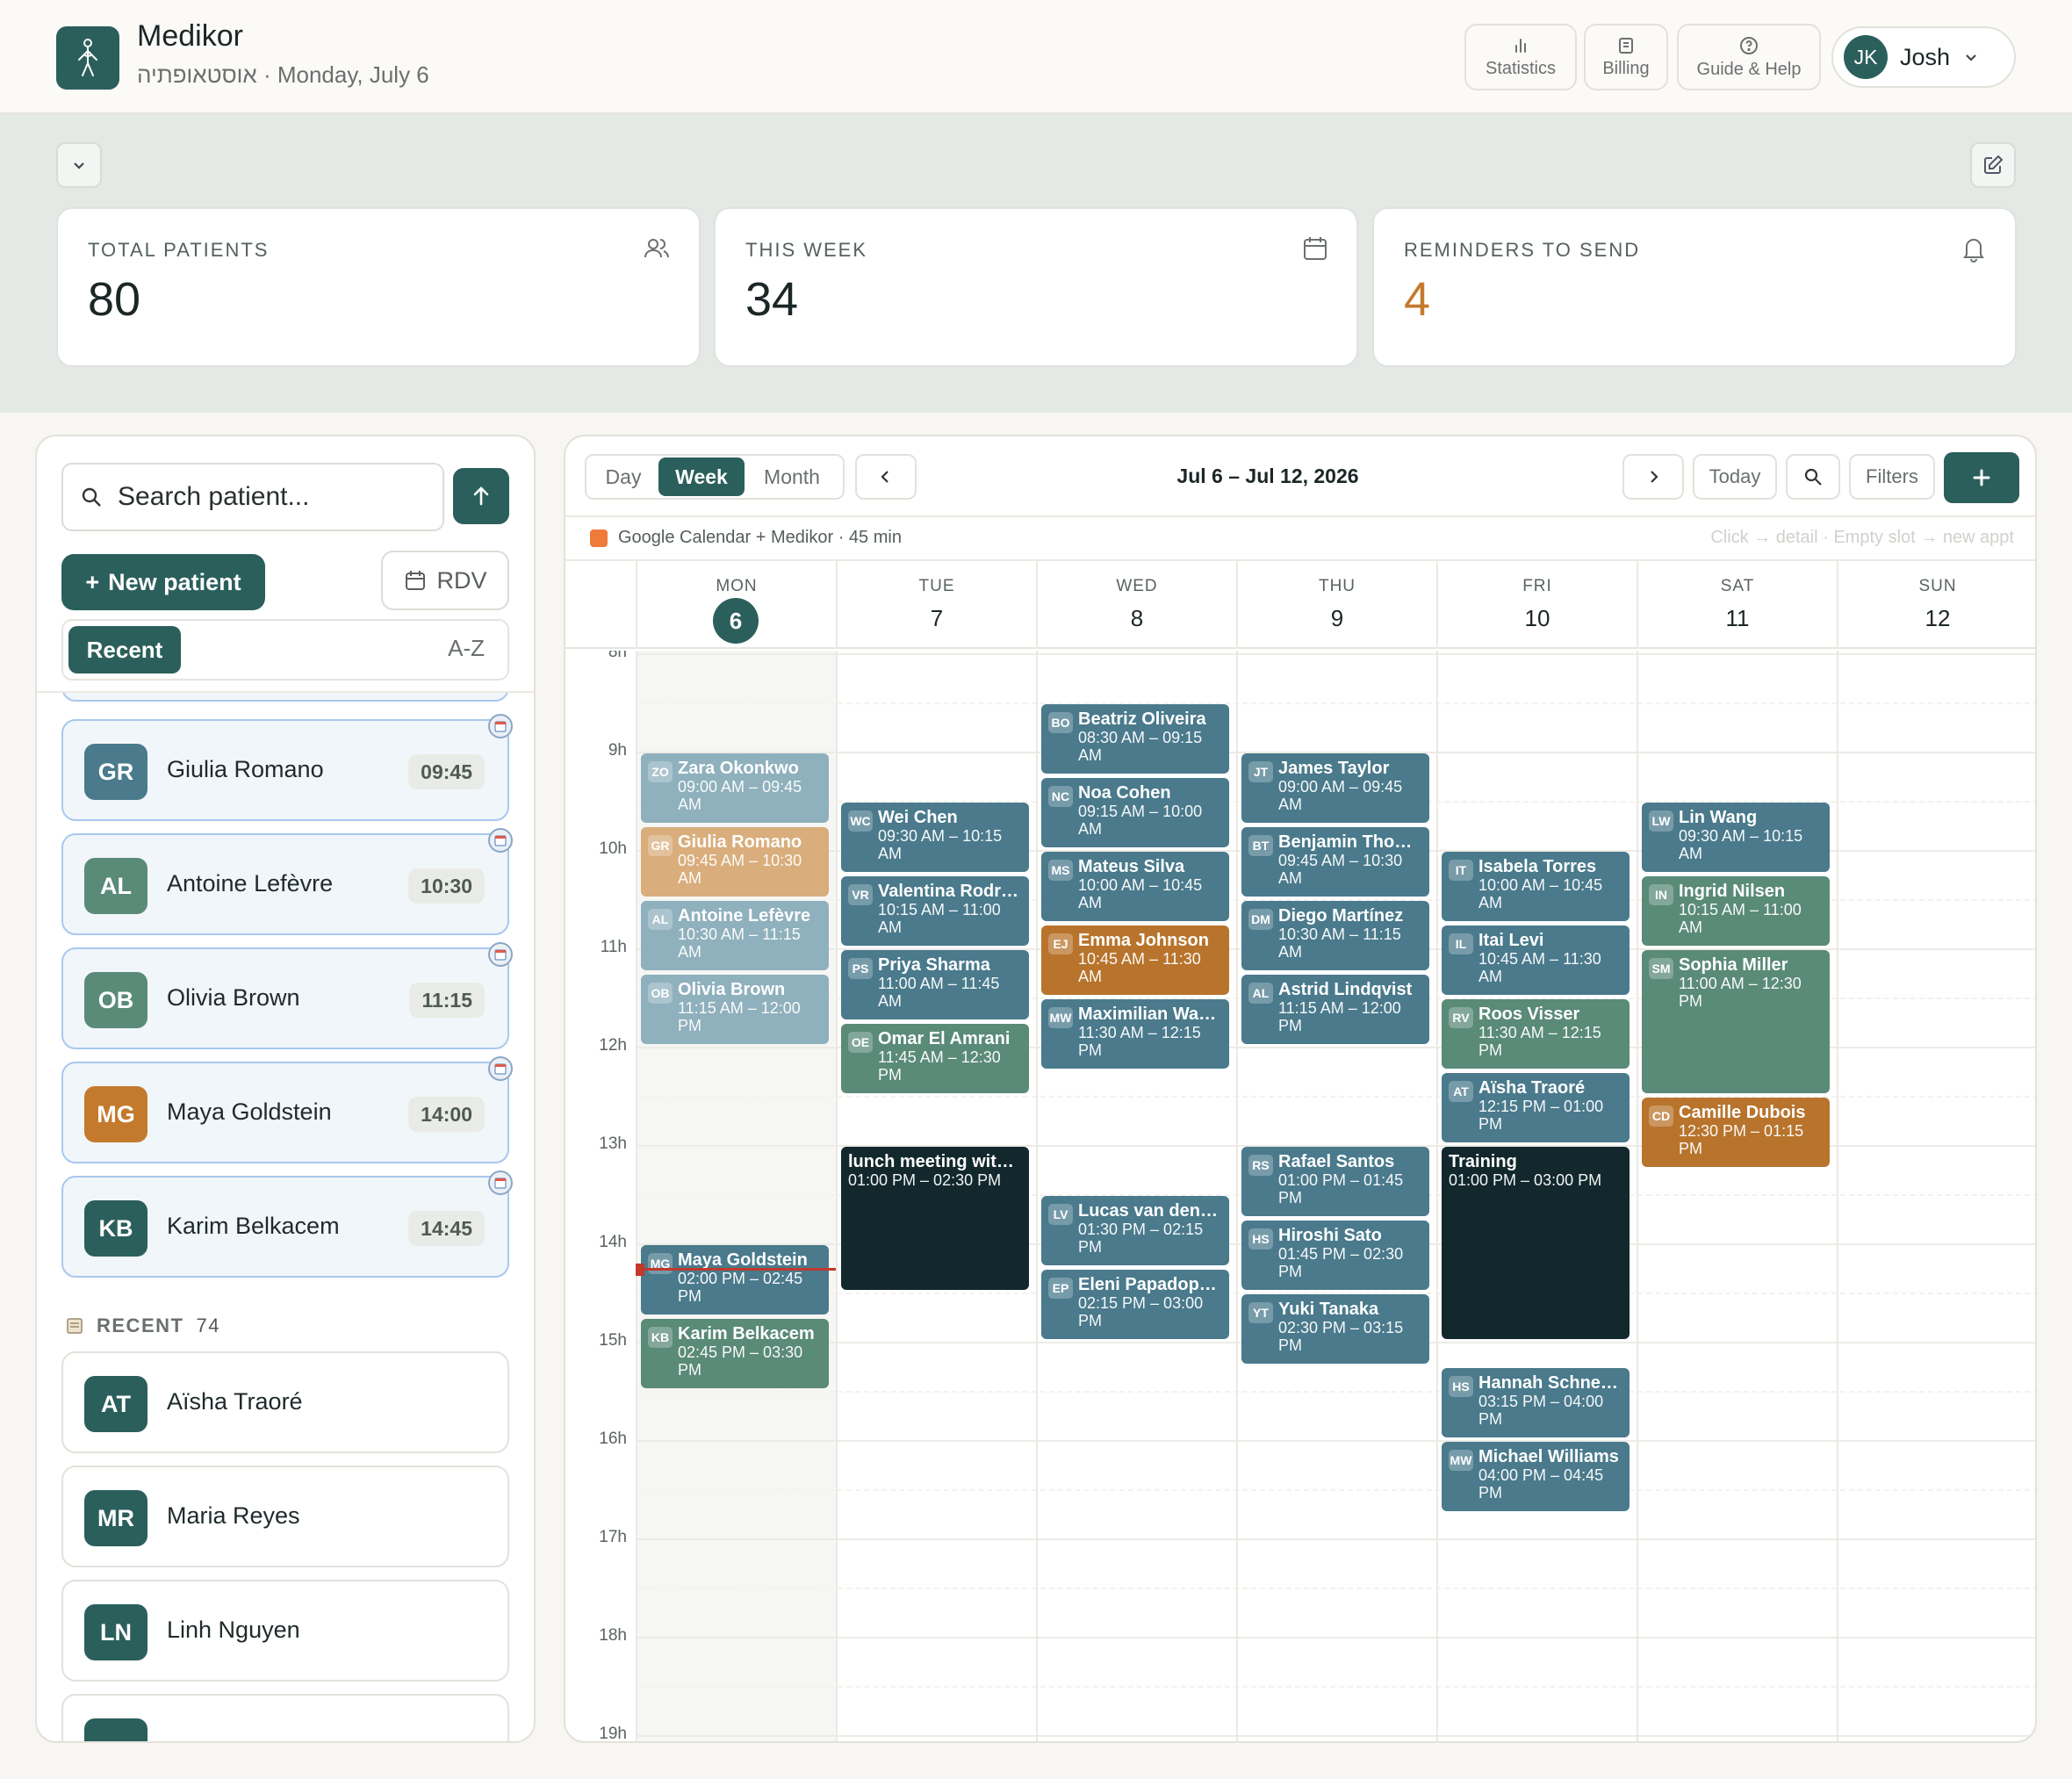  Describe the element at coordinates (285, 1402) in the screenshot. I see `recent-patient-card: AT Aïsha Traoré` at that location.